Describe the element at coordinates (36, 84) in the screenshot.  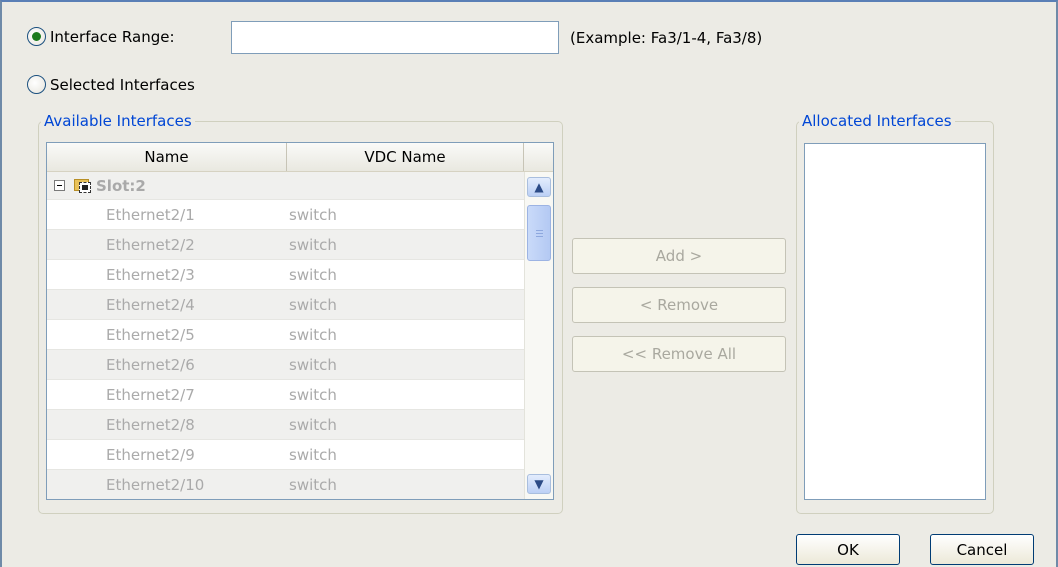
I see `selected-interfaces-radio` at that location.